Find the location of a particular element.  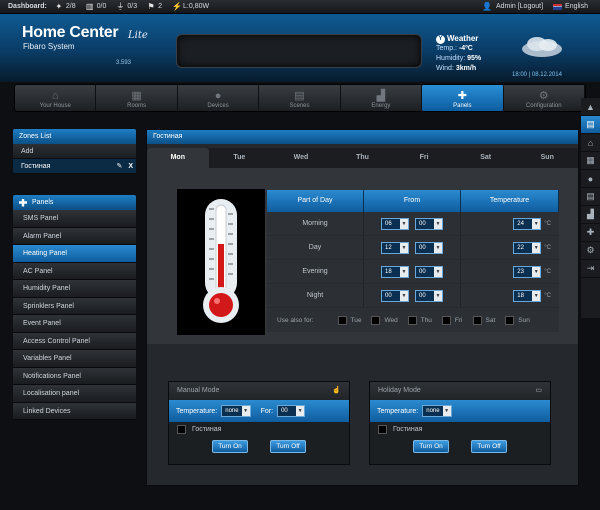

user-menu: 👤 Admin [Logout] is located at coordinates (512, 6).